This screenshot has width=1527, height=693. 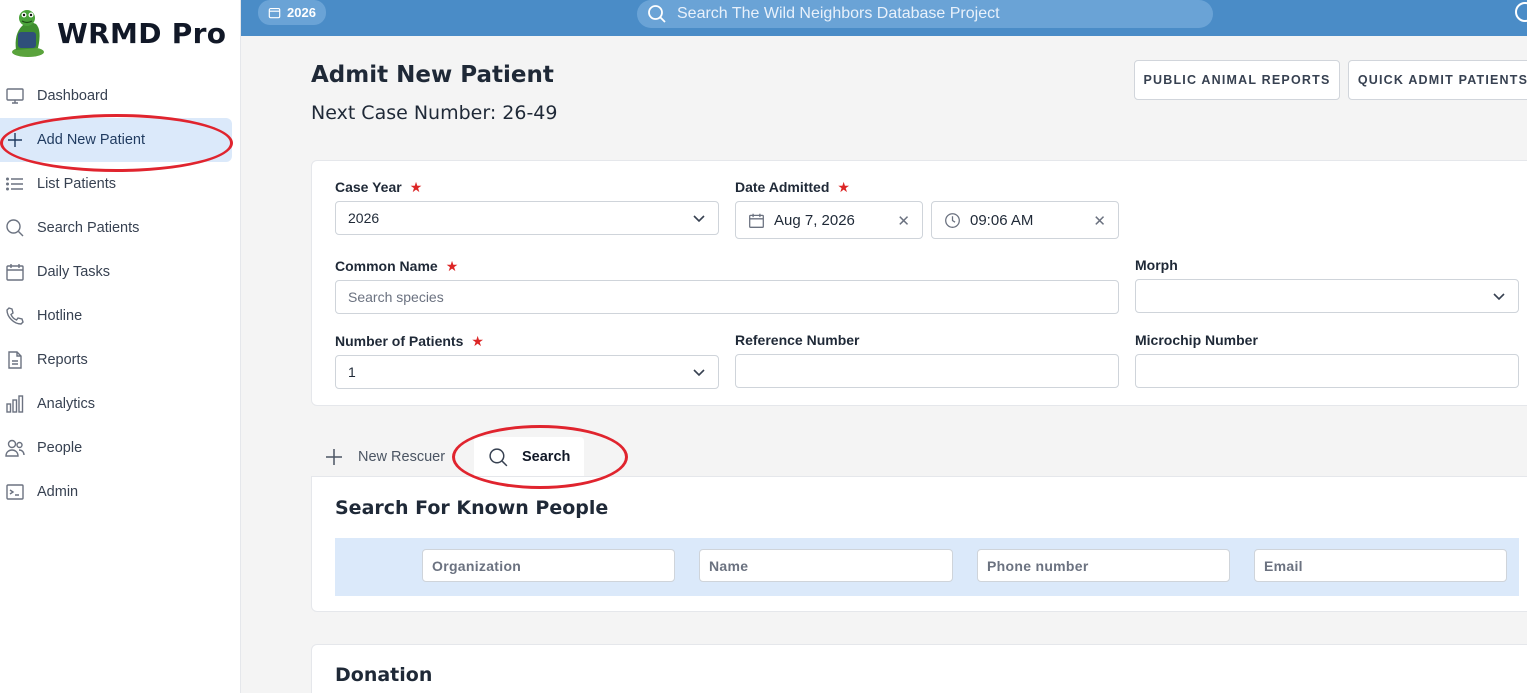 I want to click on number-of-patients-select: 1, so click(x=527, y=372).